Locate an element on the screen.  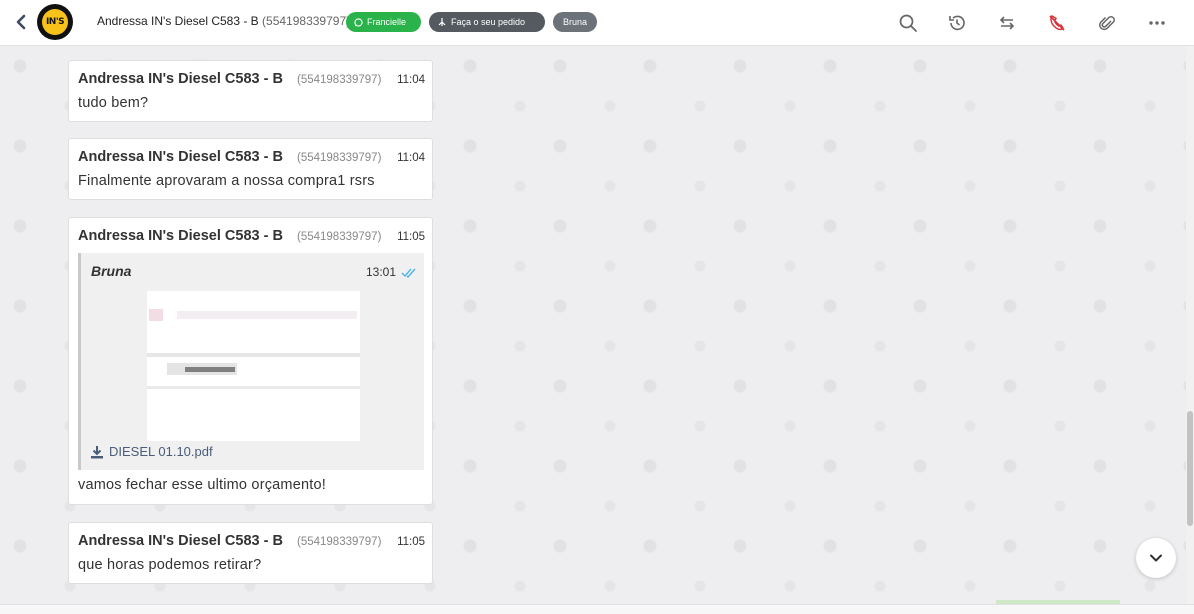
user-tag: Bruna is located at coordinates (575, 22).